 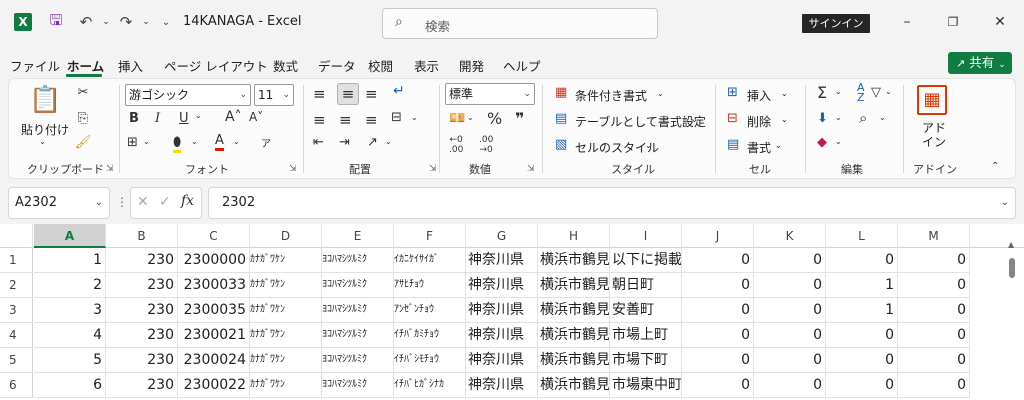 What do you see at coordinates (520, 23) in the screenshot?
I see `search-input: ⌕ 検索` at bounding box center [520, 23].